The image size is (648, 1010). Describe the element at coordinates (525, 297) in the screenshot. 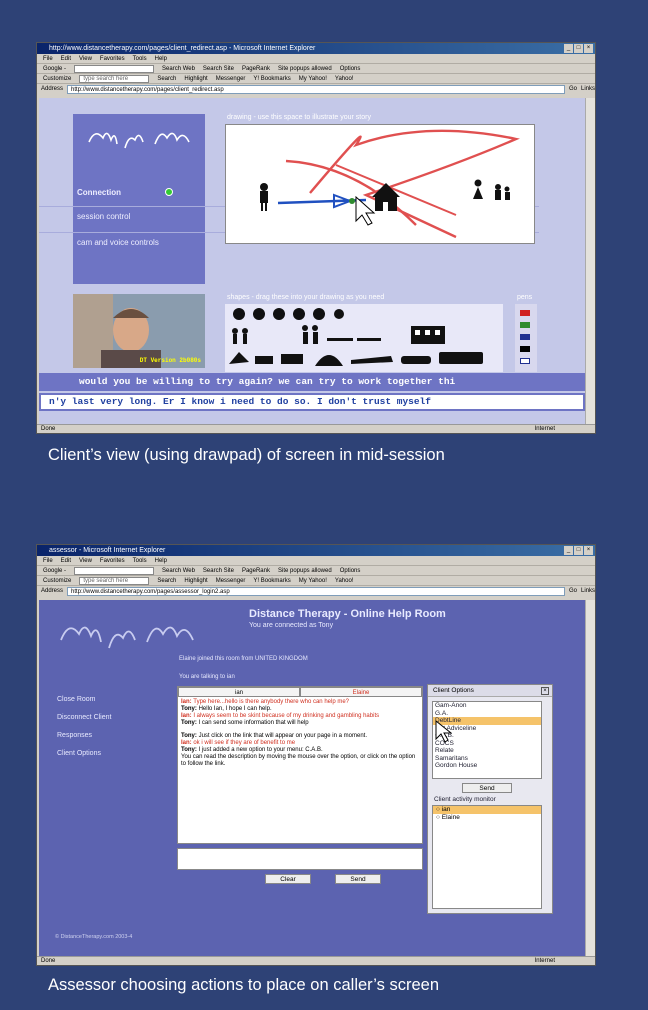

I see `pens-title: pens` at that location.